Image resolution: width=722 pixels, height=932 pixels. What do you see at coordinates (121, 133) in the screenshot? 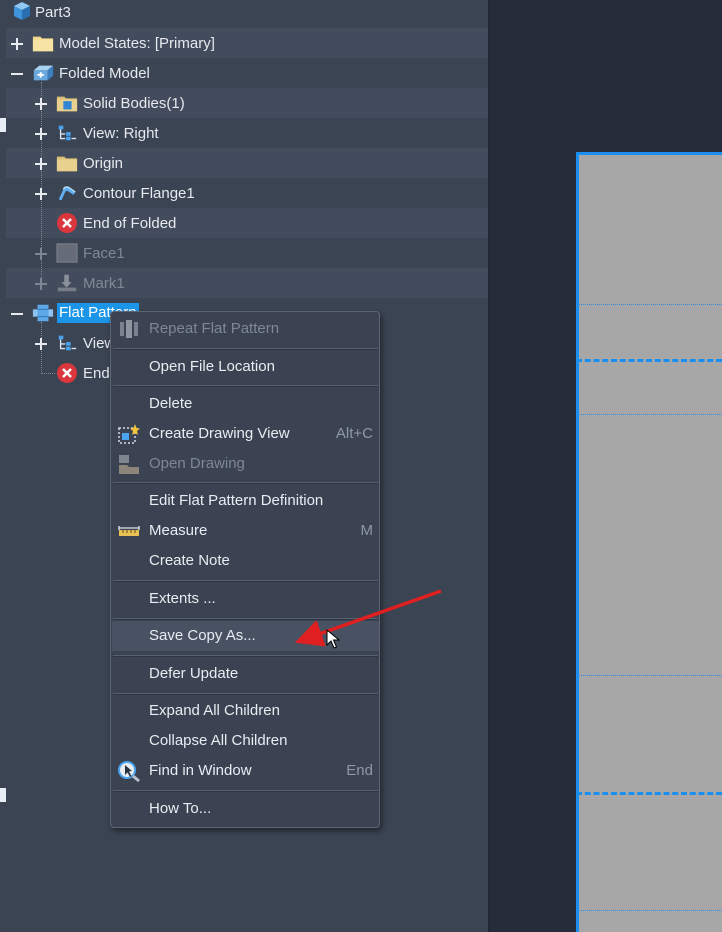
I see `tree-item-label: View: Right` at bounding box center [121, 133].